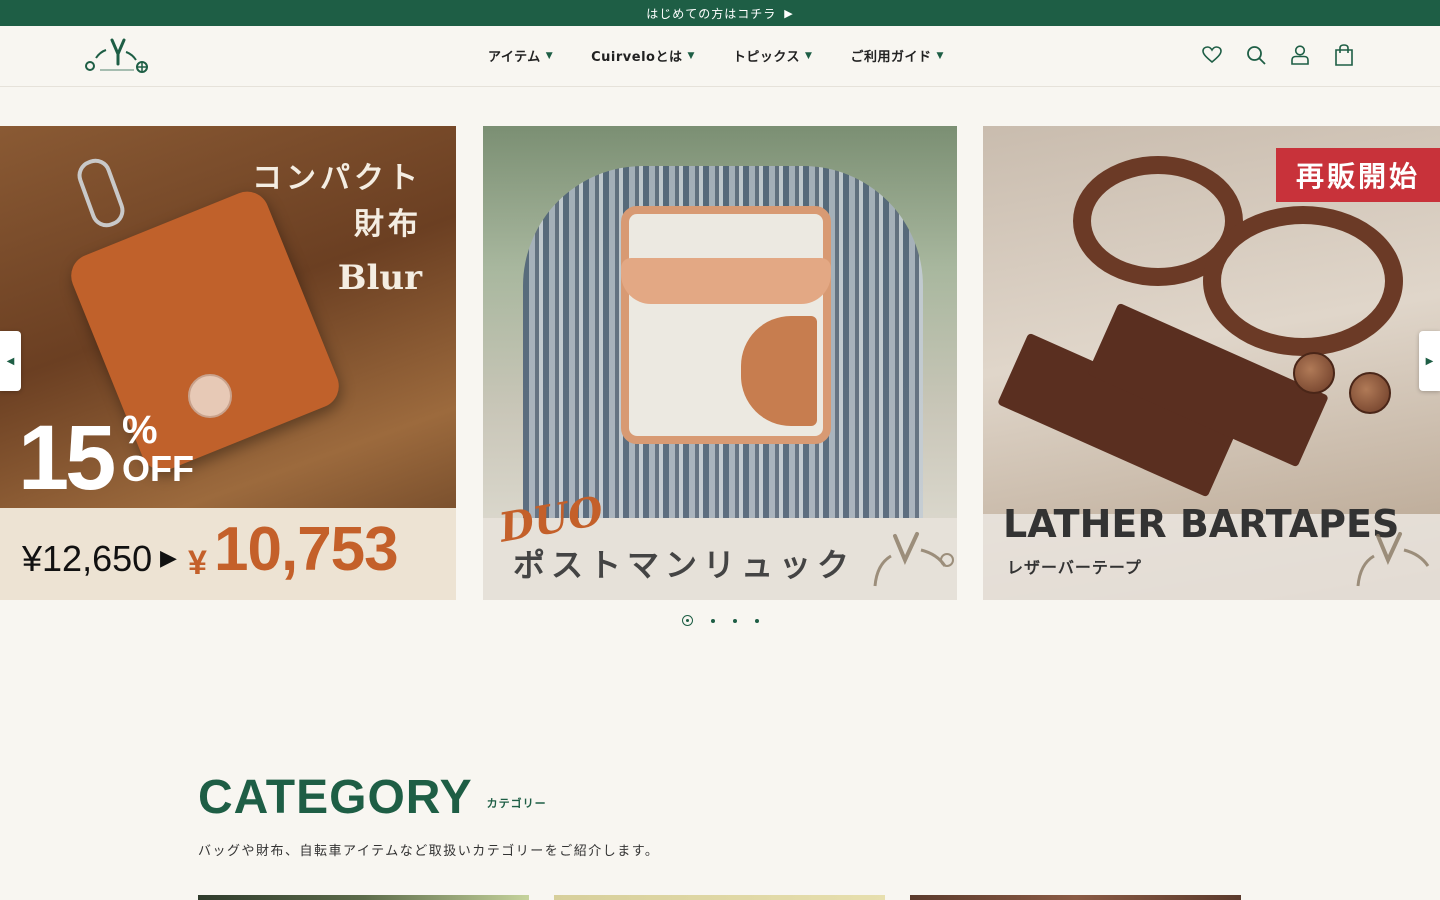  Describe the element at coordinates (687, 620) in the screenshot. I see `slider-dot-active` at that location.